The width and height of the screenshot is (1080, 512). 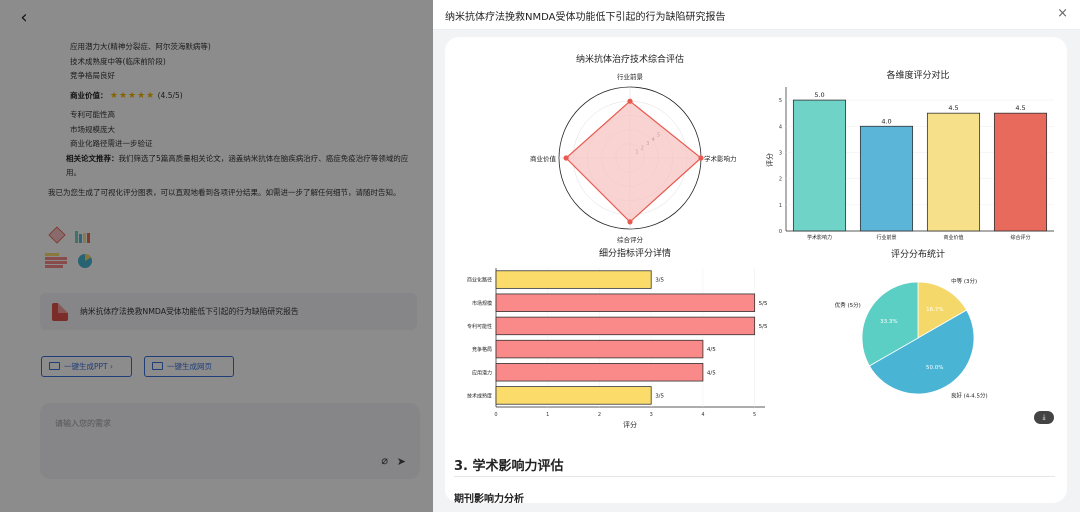 I want to click on hbar-xlabel: 评分, so click(x=630, y=424).